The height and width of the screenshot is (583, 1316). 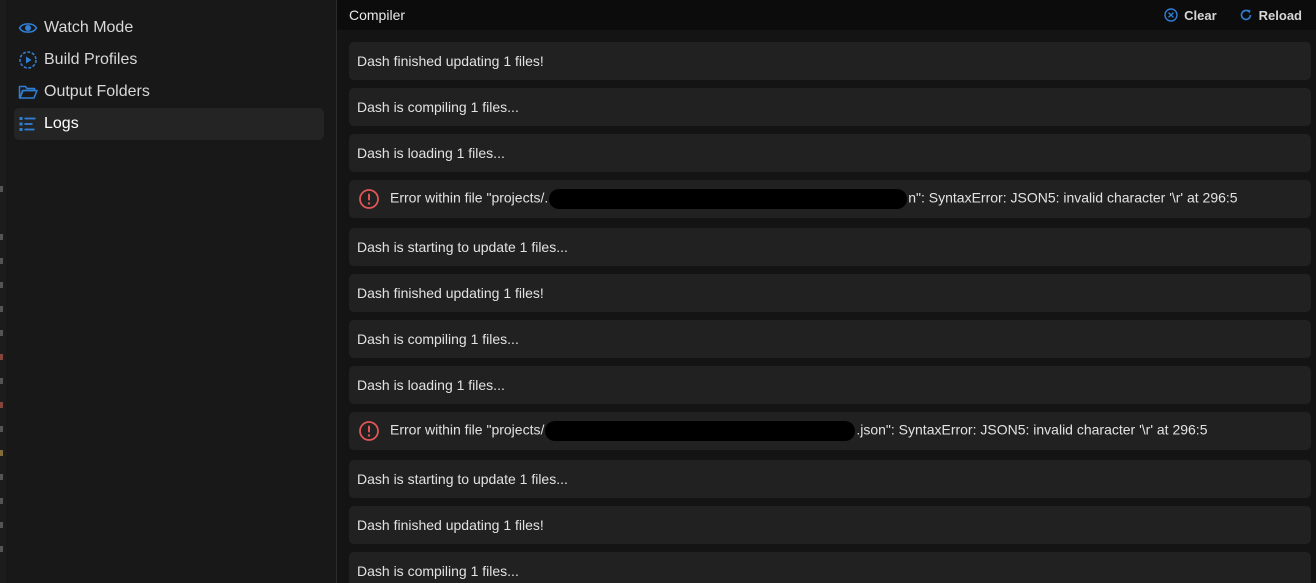 I want to click on reload-button: Reload, so click(x=1270, y=15).